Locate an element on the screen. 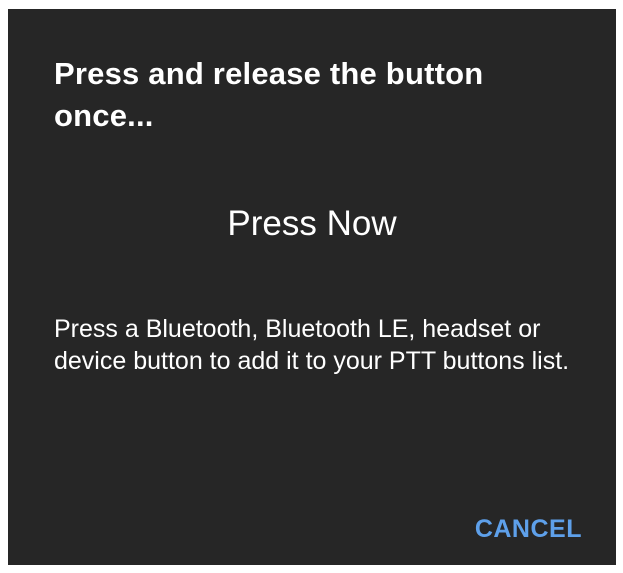 This screenshot has width=623, height=573. press-now-status: Press Now is located at coordinates (312, 223).